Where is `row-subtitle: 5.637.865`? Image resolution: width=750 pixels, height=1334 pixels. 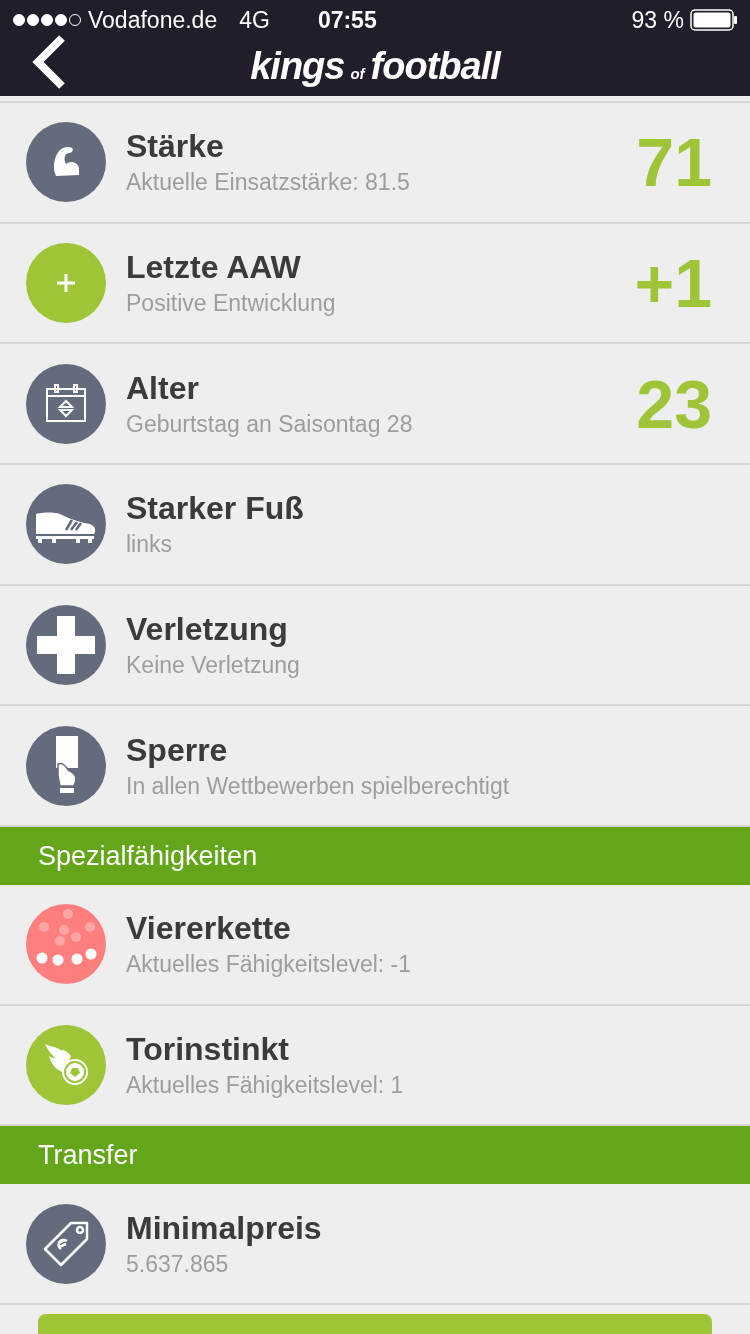
row-subtitle: 5.637.865 is located at coordinates (178, 1264).